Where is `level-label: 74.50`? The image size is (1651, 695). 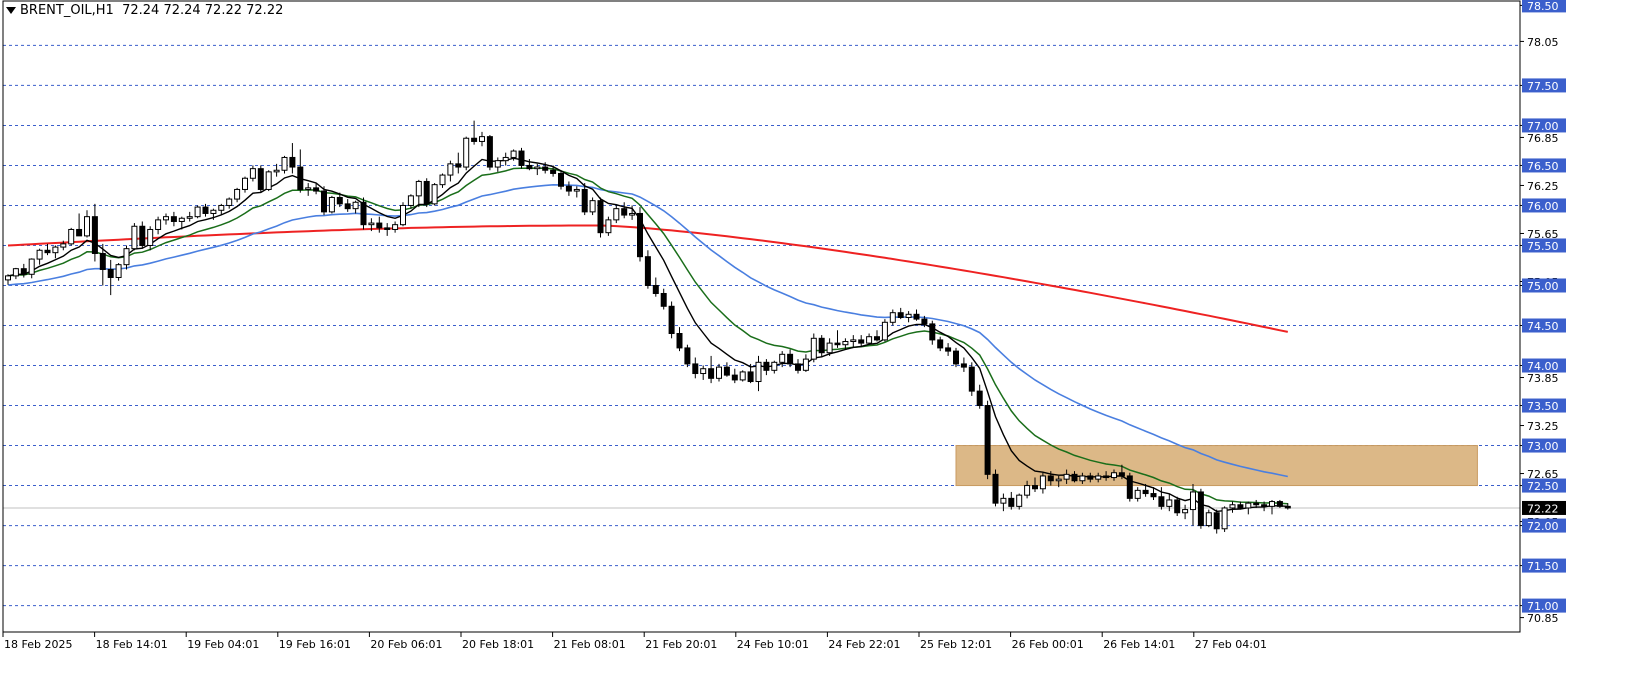
level-label: 74.50 is located at coordinates (1543, 326).